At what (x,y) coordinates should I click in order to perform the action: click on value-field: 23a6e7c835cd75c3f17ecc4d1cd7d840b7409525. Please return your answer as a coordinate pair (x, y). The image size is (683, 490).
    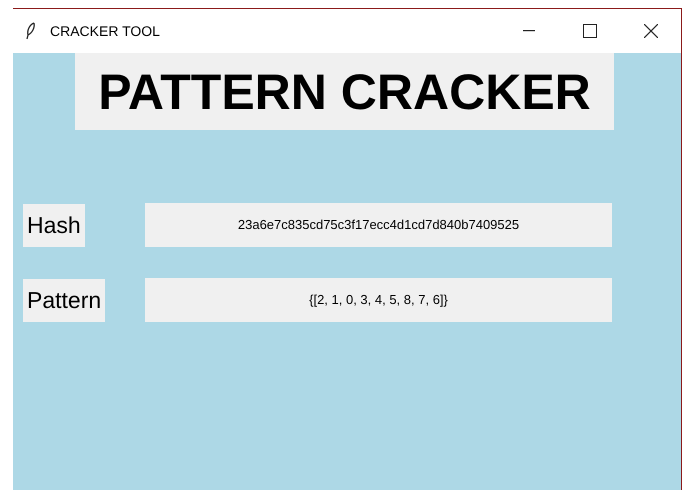
    Looking at the image, I should click on (378, 225).